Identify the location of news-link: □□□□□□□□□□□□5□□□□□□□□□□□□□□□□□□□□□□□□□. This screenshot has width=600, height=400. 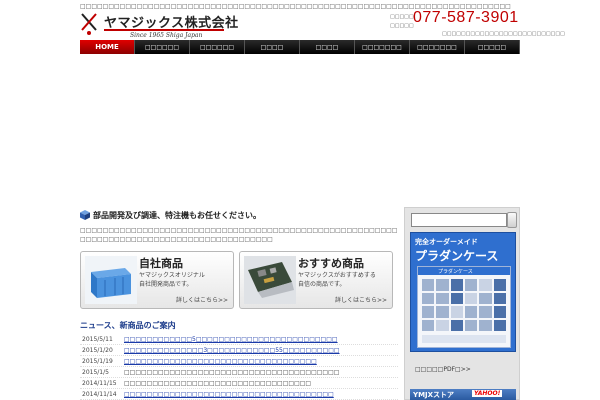
(231, 339).